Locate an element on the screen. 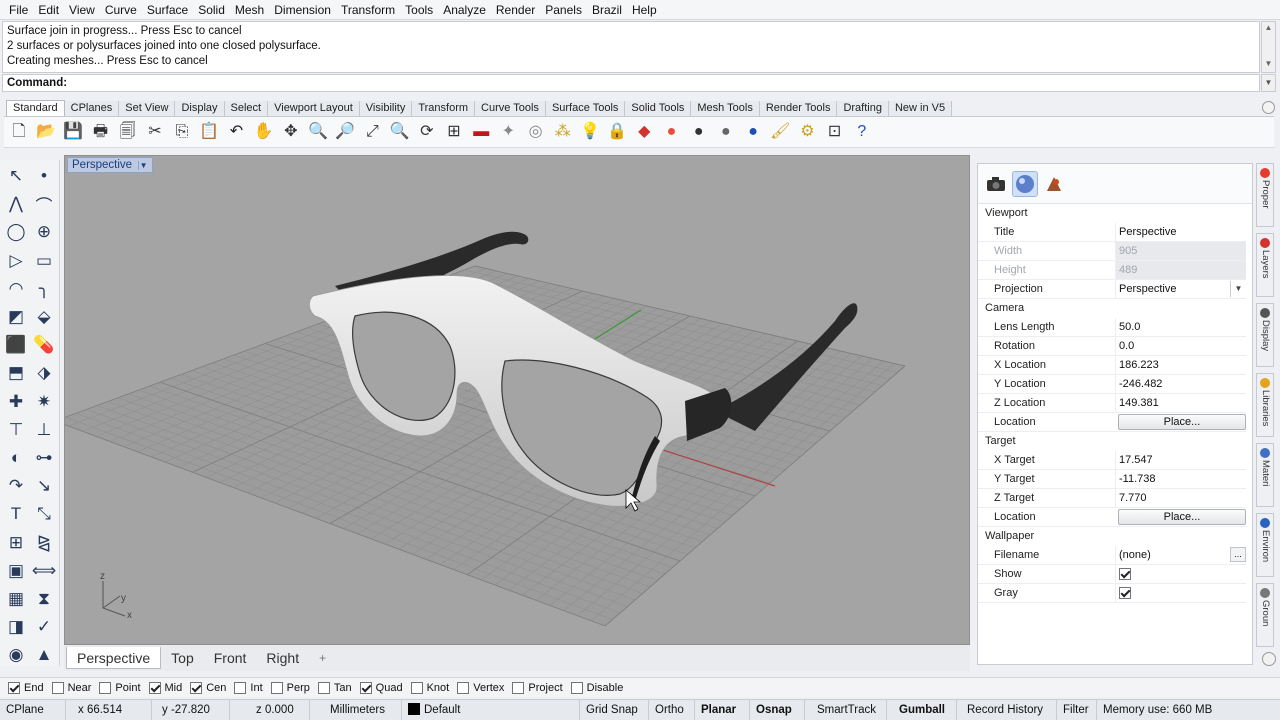 The image size is (1280, 720). smarttrack-toggle: SmartTrack is located at coordinates (846, 709).